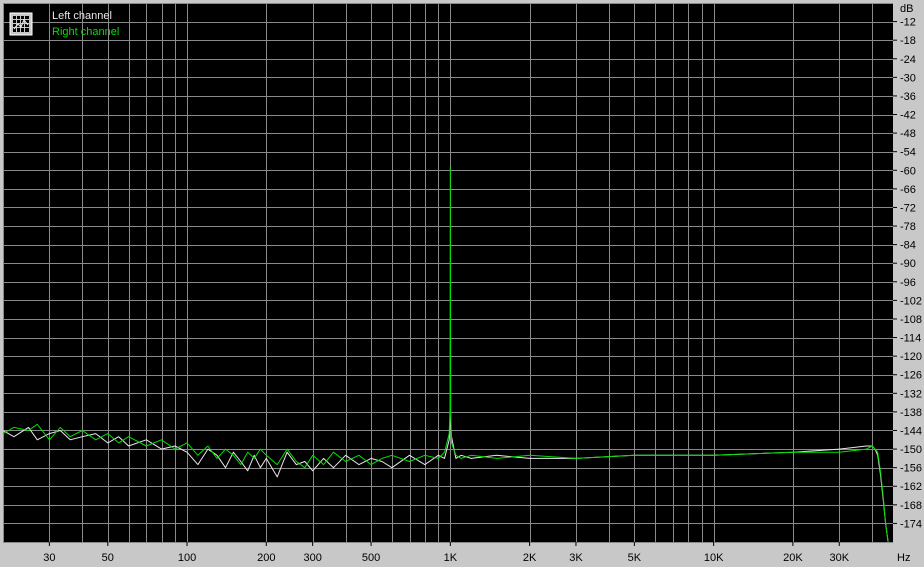  What do you see at coordinates (911, 487) in the screenshot?
I see `y-tick-label: -162` at bounding box center [911, 487].